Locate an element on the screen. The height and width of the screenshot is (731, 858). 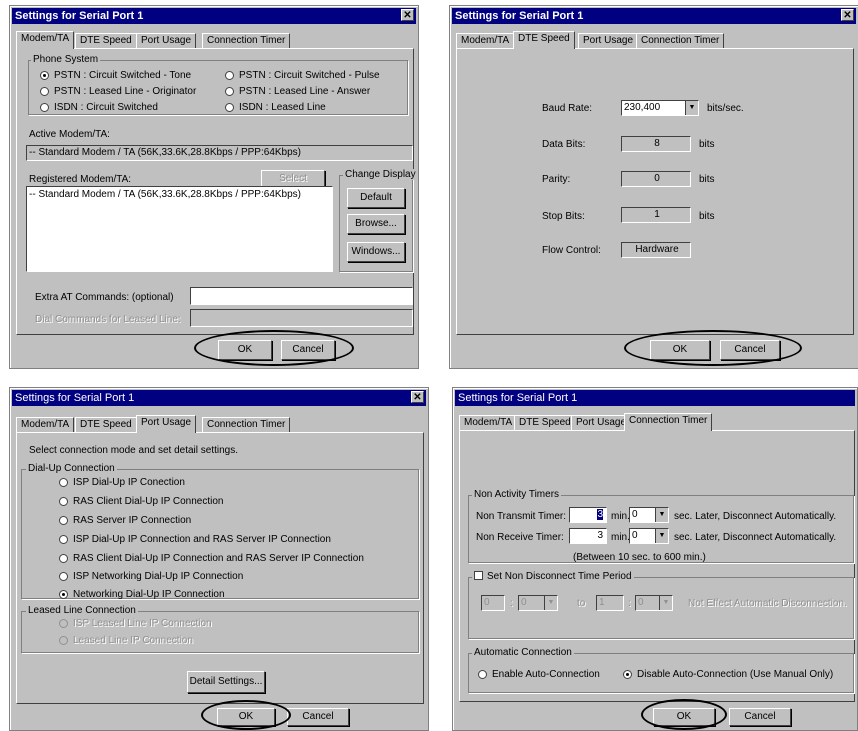
radio-label: ISP Networking Dial-Up IP Connection is located at coordinates (158, 576).